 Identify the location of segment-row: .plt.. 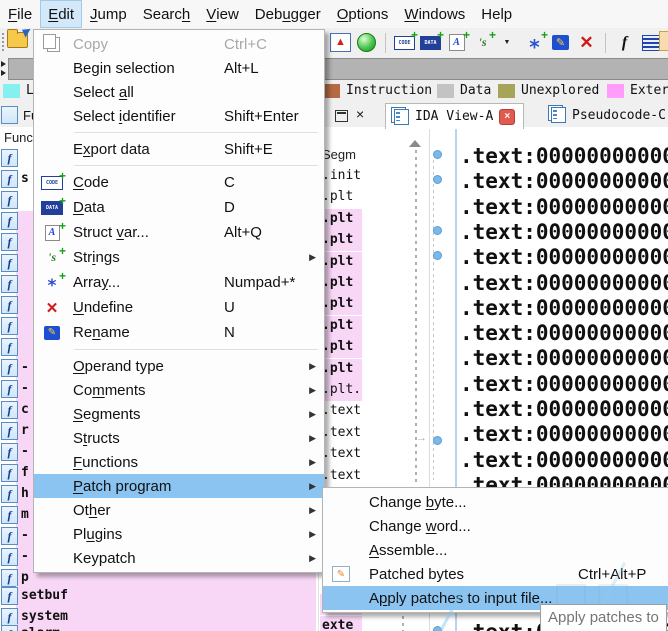
(341, 390).